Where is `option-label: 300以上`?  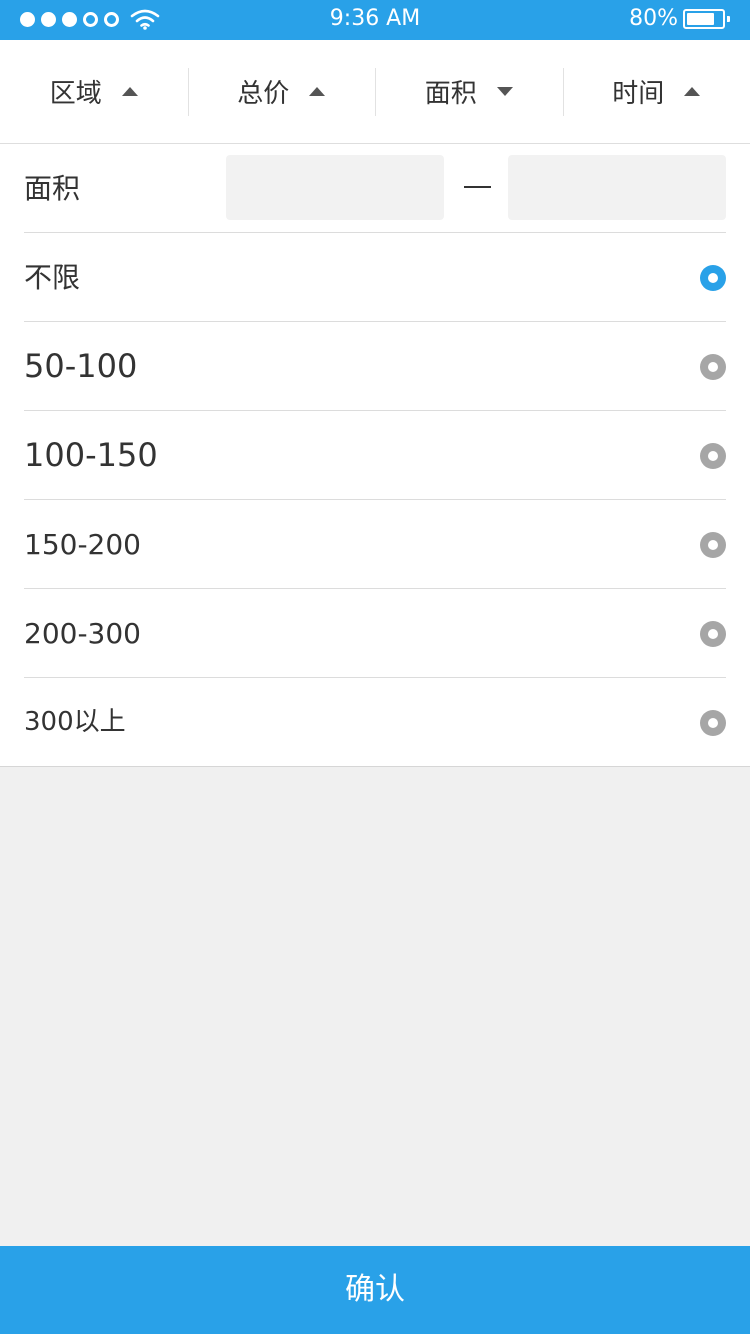
option-label: 300以上 is located at coordinates (75, 722).